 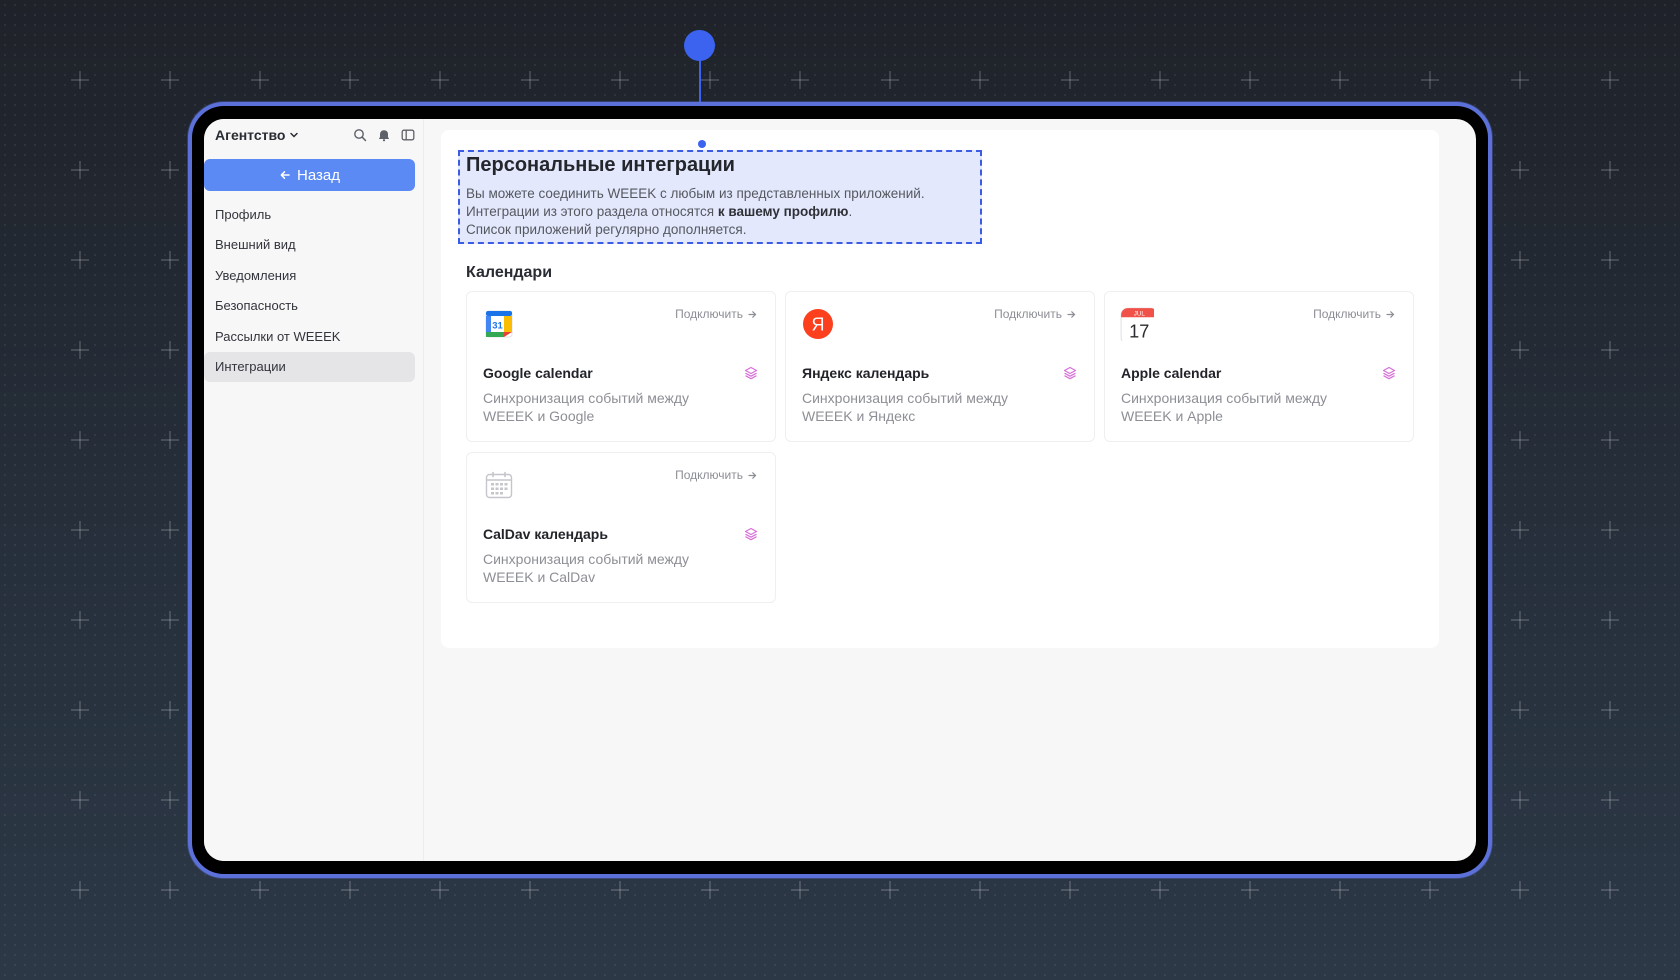 I want to click on section-title: Календари, so click(x=509, y=272).